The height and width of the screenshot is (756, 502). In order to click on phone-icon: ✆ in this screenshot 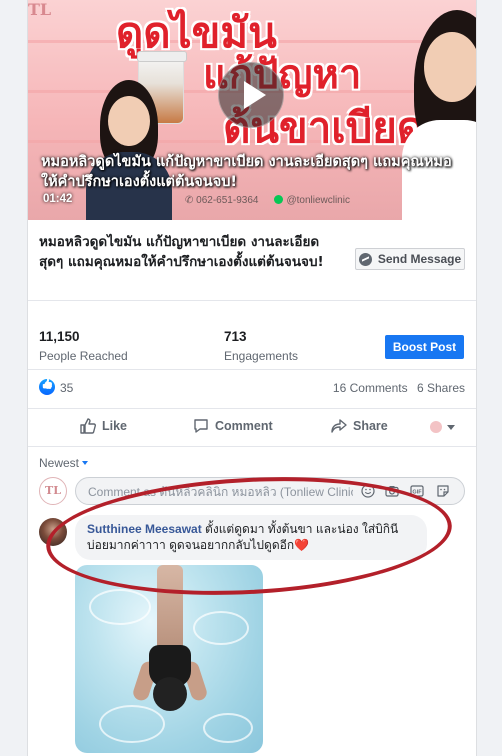, I will do `click(191, 200)`.